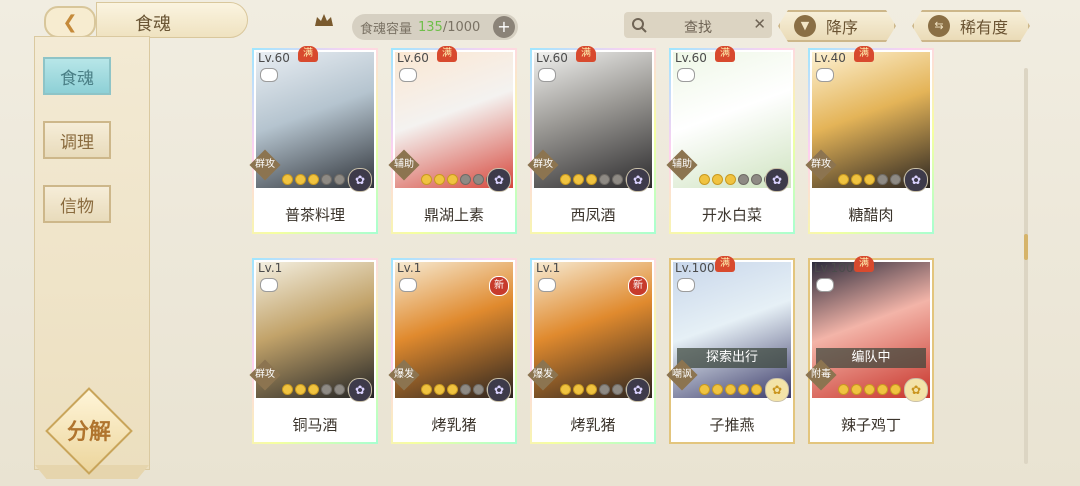  I want to click on food-soul-name: 开水白菜, so click(732, 215).